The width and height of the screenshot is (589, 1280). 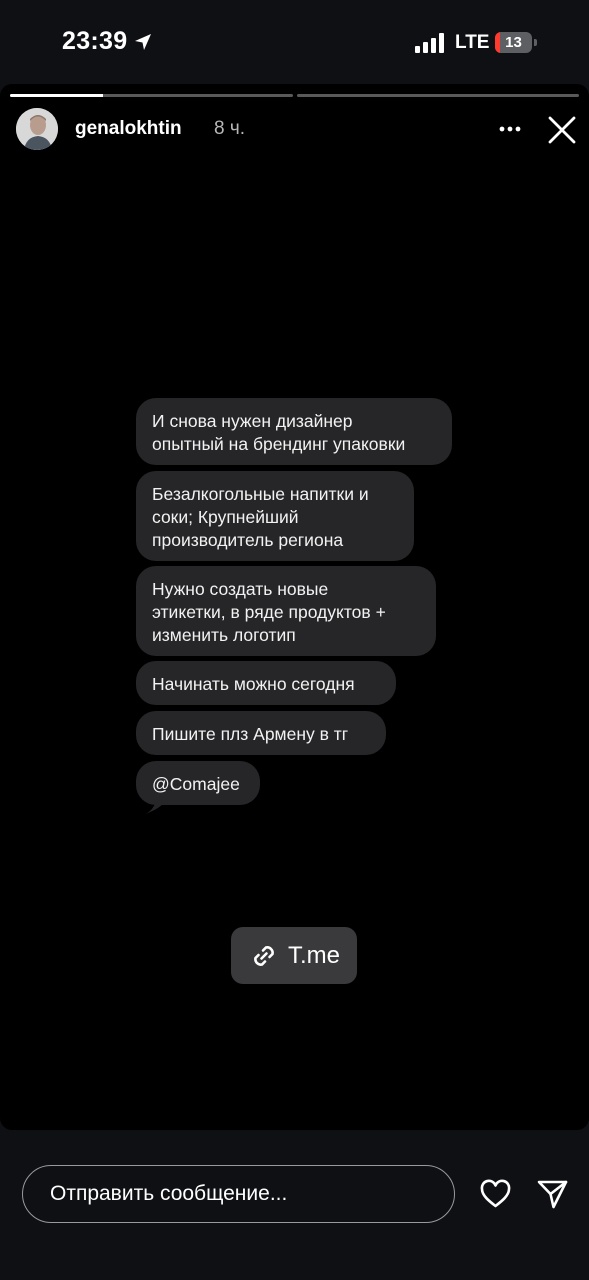 I want to click on more-icon, so click(x=510, y=129).